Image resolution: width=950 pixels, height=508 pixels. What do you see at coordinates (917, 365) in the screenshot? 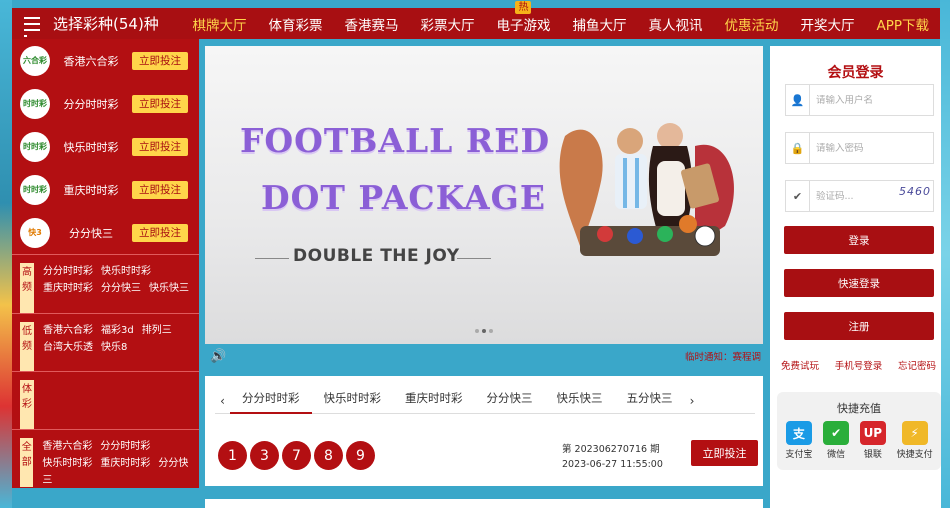
I see `forgot-password-link: 忘记密码` at bounding box center [917, 365].